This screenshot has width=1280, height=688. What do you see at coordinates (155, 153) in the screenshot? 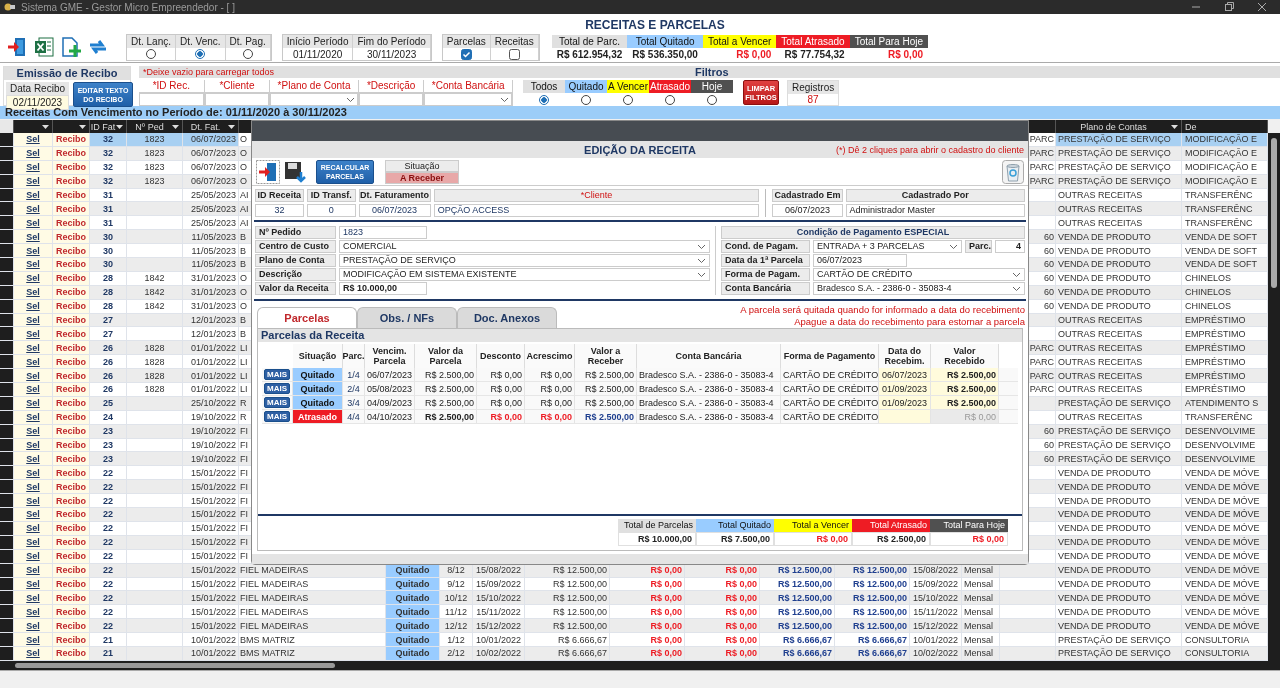
I see `table-cell: 1823` at bounding box center [155, 153].